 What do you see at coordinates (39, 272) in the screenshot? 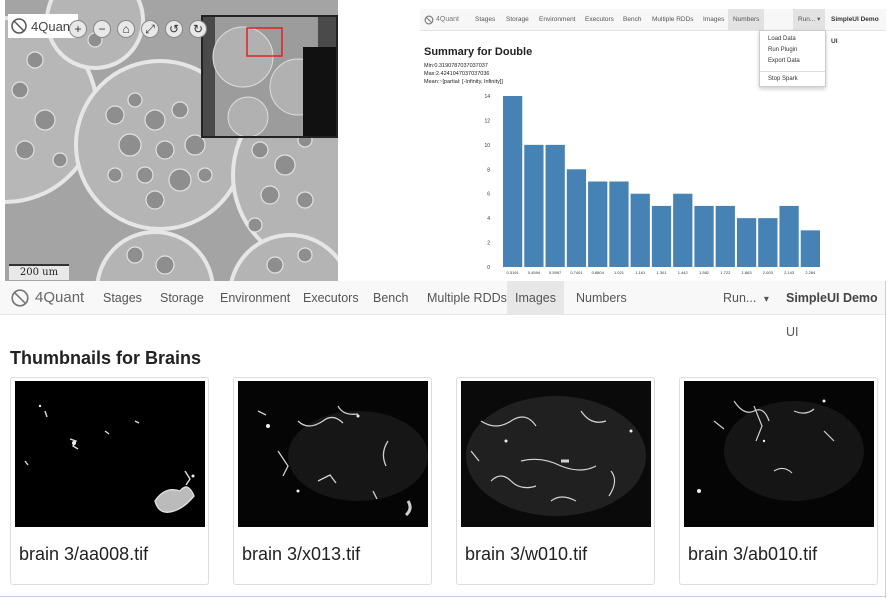
I see `scale-bar: 200 um` at bounding box center [39, 272].